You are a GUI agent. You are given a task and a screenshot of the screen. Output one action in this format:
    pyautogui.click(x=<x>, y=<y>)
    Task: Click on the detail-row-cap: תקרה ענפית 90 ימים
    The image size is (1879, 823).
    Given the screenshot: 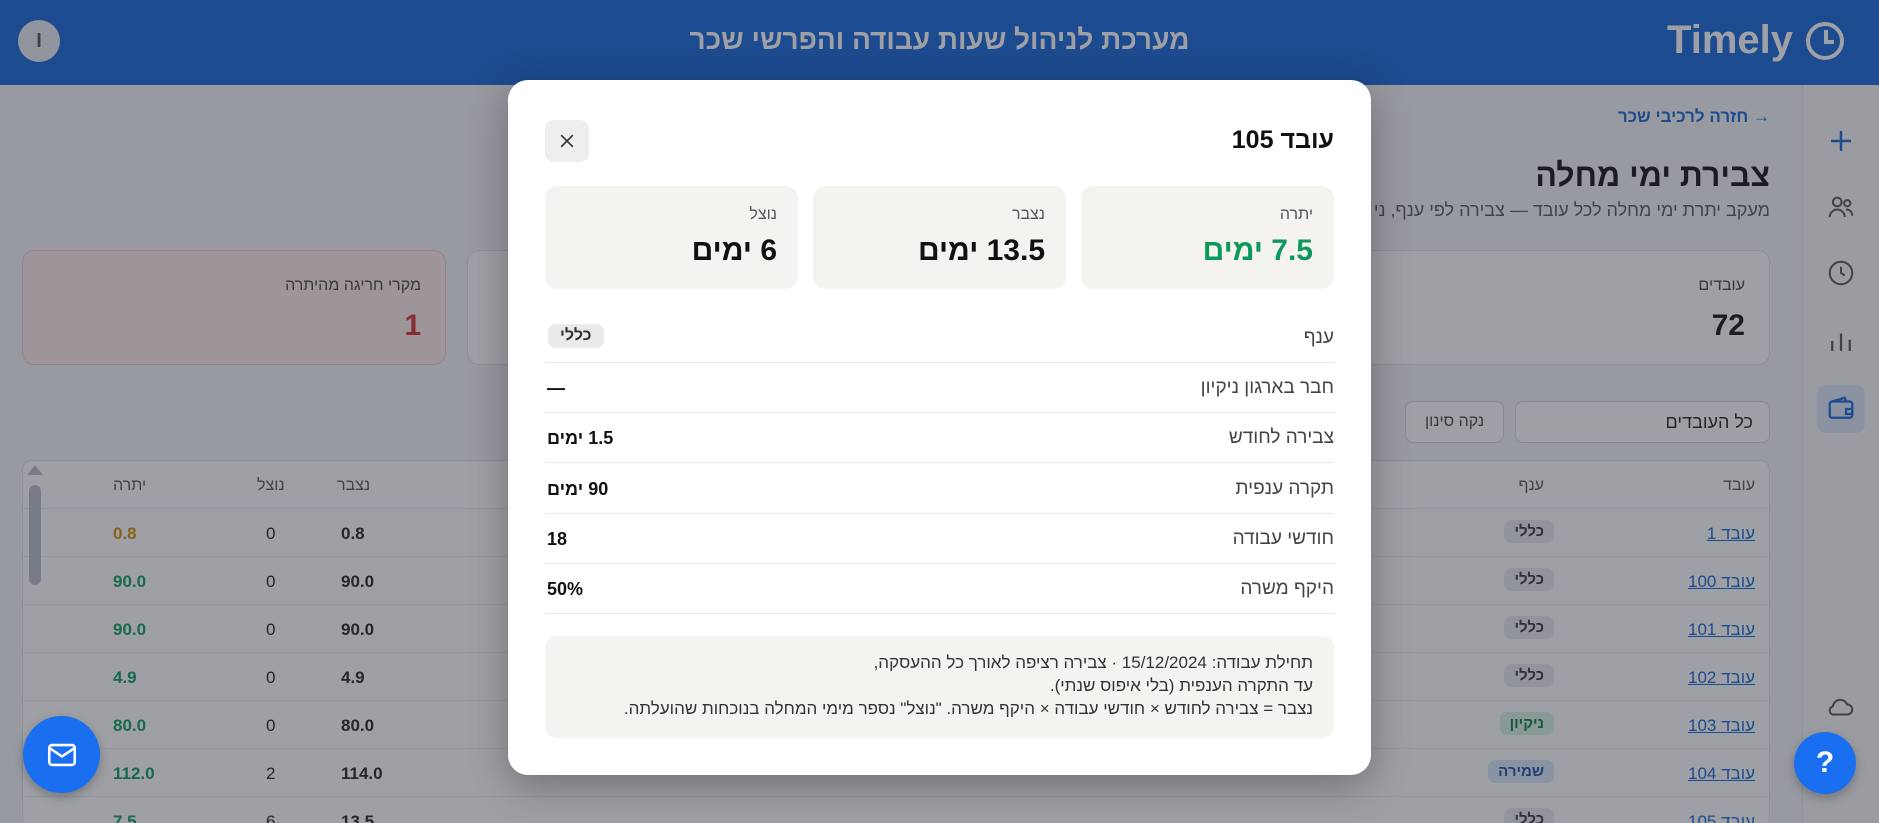 What is the action you would take?
    pyautogui.click(x=939, y=489)
    